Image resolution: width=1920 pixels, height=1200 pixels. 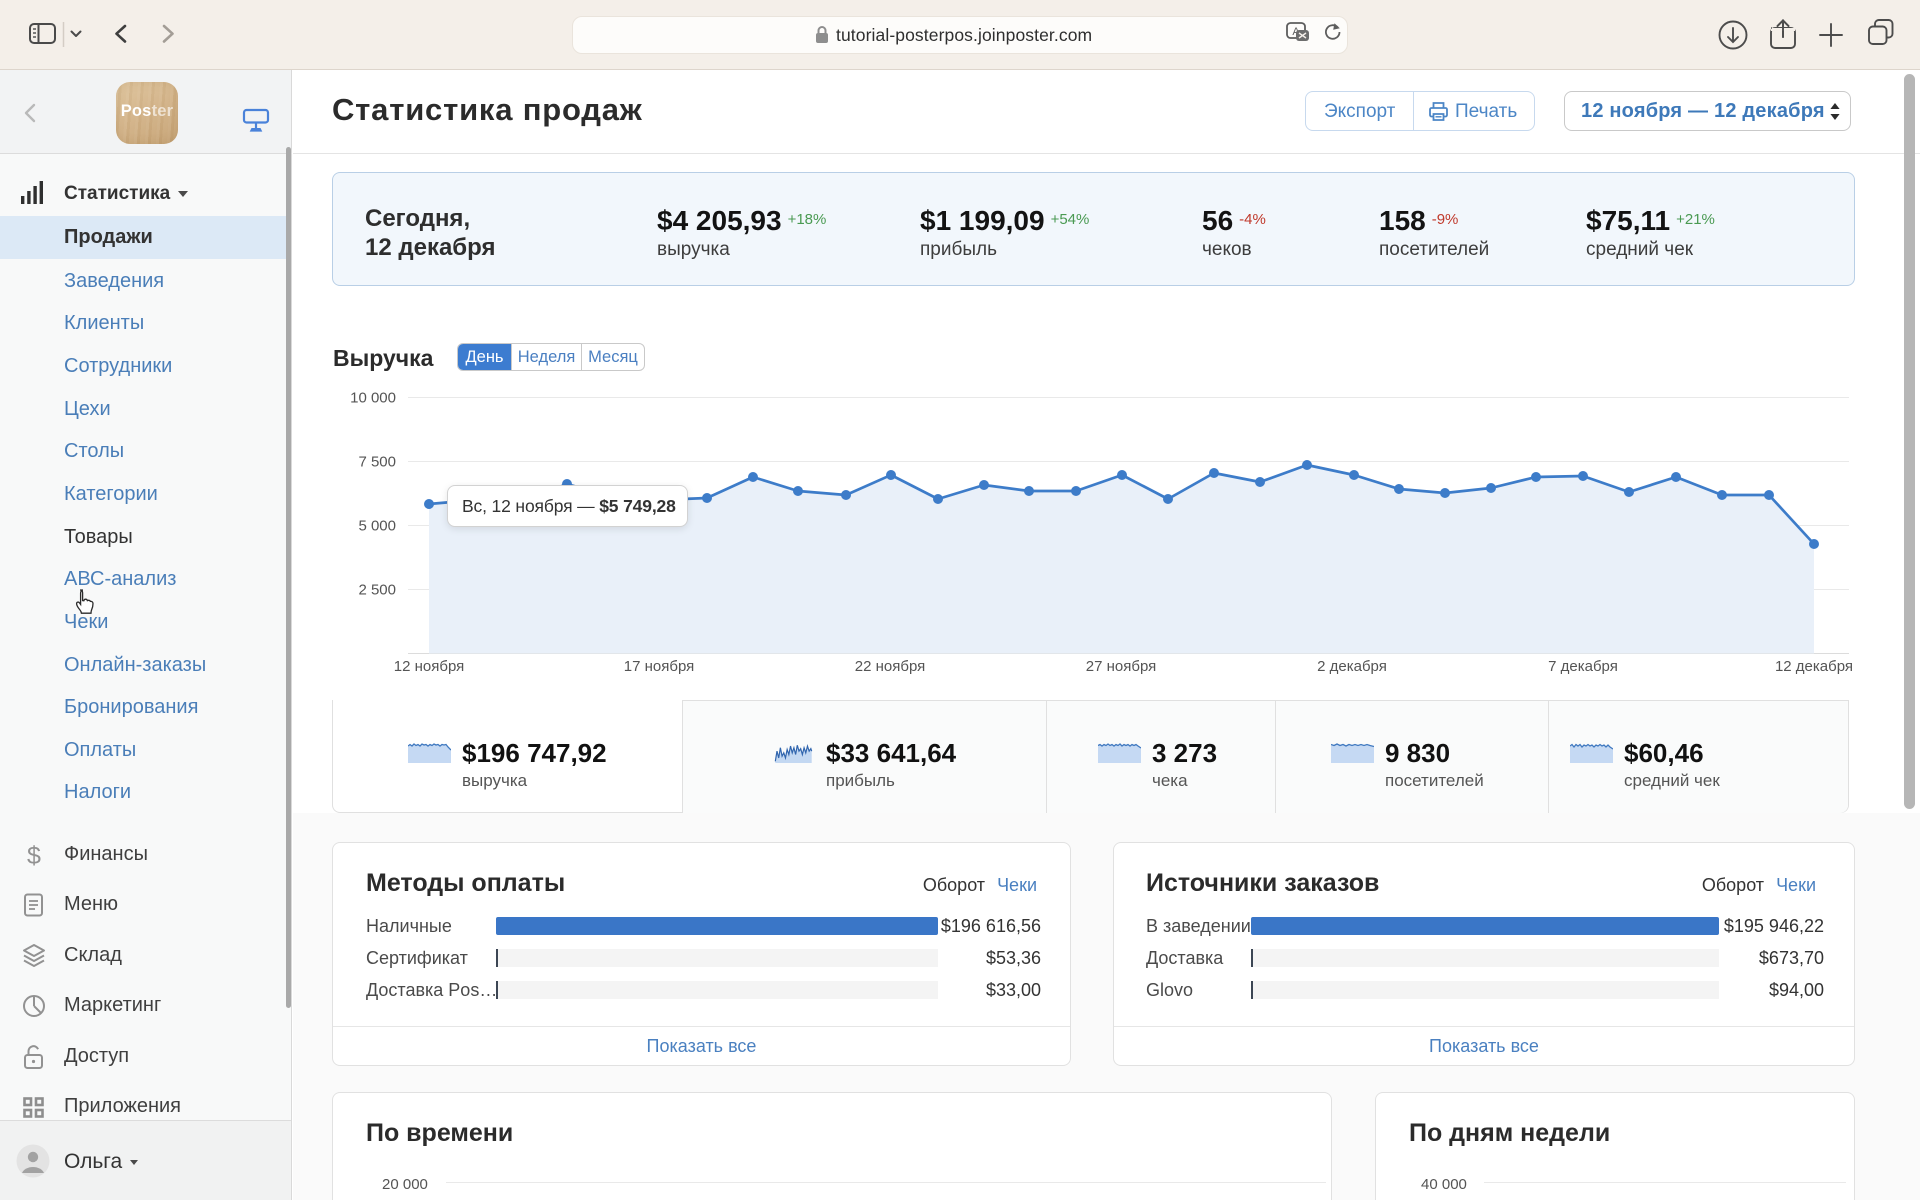 I want to click on svg-text: 2 декабря, so click(x=1352, y=666).